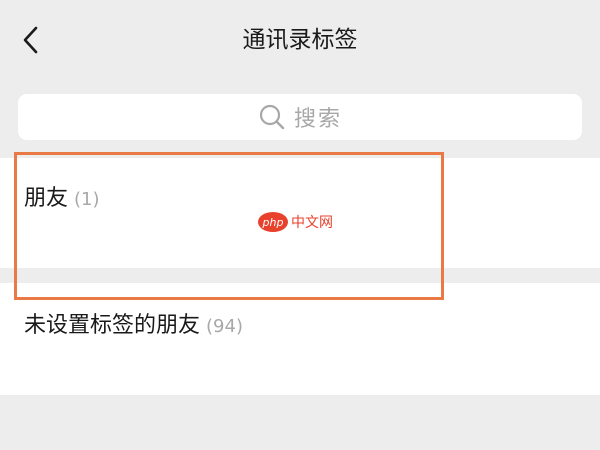 This screenshot has width=600, height=450. I want to click on tag-row-friends-text: 朋友 (1), so click(62, 196).